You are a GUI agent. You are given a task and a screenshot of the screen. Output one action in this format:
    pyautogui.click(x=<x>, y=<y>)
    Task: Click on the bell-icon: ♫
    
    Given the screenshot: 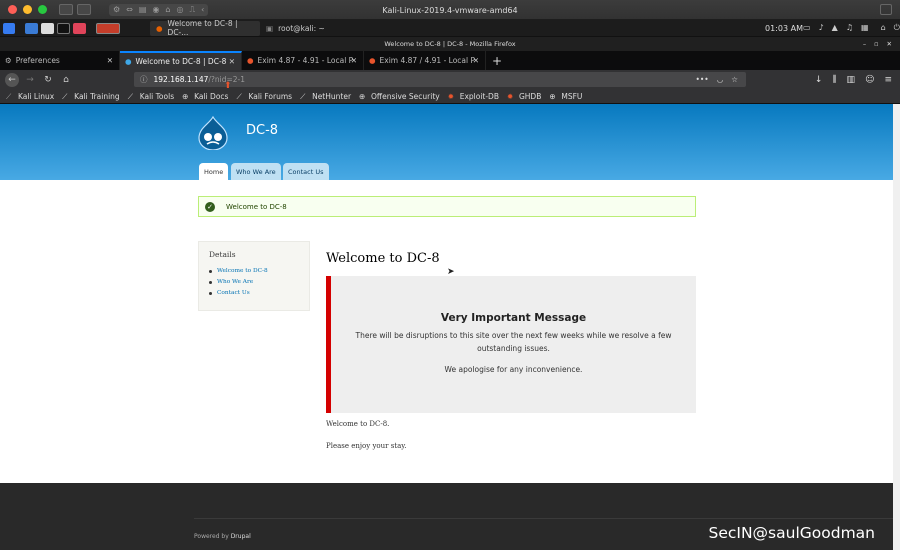 What is the action you would take?
    pyautogui.click(x=849, y=28)
    